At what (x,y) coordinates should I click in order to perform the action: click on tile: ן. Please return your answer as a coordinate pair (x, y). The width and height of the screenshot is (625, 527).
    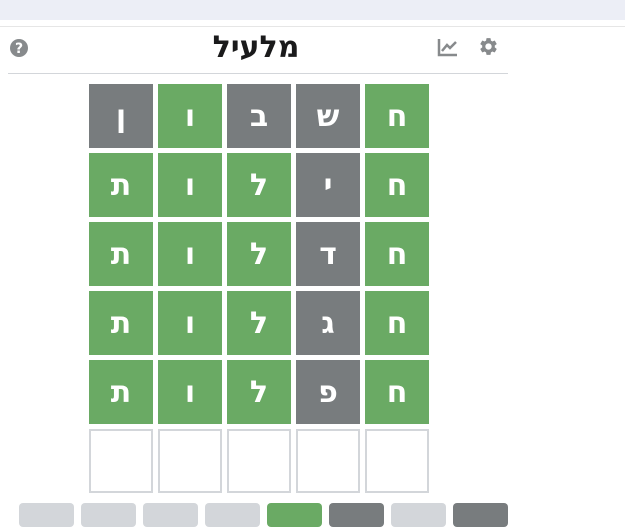
    Looking at the image, I should click on (121, 116).